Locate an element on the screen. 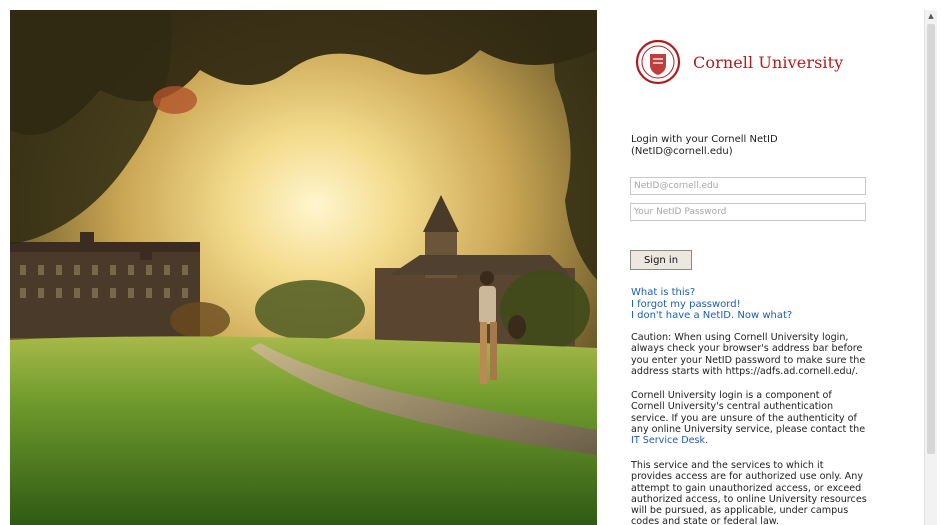  netid-input is located at coordinates (748, 186).